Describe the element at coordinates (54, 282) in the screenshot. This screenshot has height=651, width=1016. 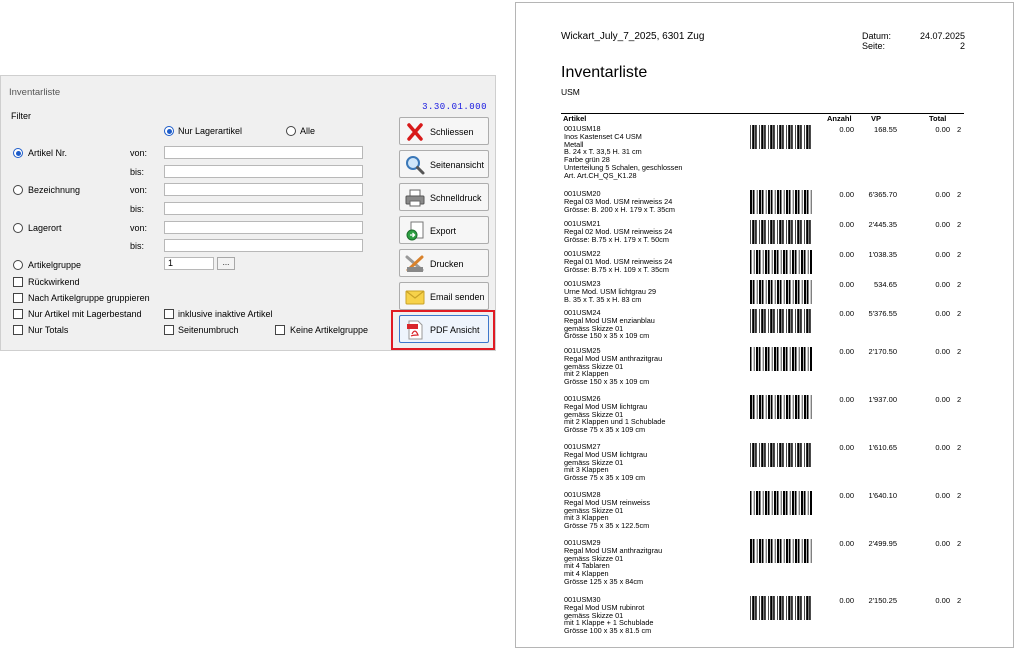
I see `rueckwirkend-label: Rückwirkend` at that location.